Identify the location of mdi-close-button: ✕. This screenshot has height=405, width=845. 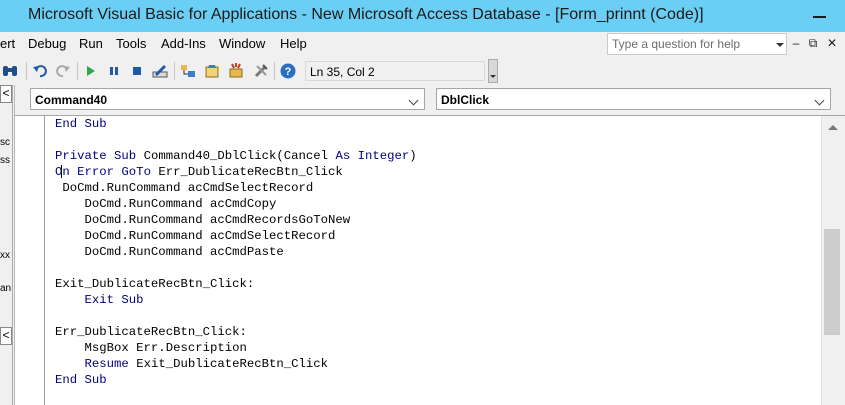
(832, 43).